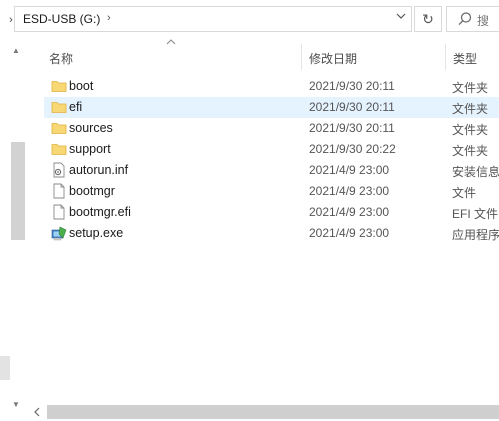 The width and height of the screenshot is (499, 421). I want to click on search-placeholder: 搜, so click(483, 21).